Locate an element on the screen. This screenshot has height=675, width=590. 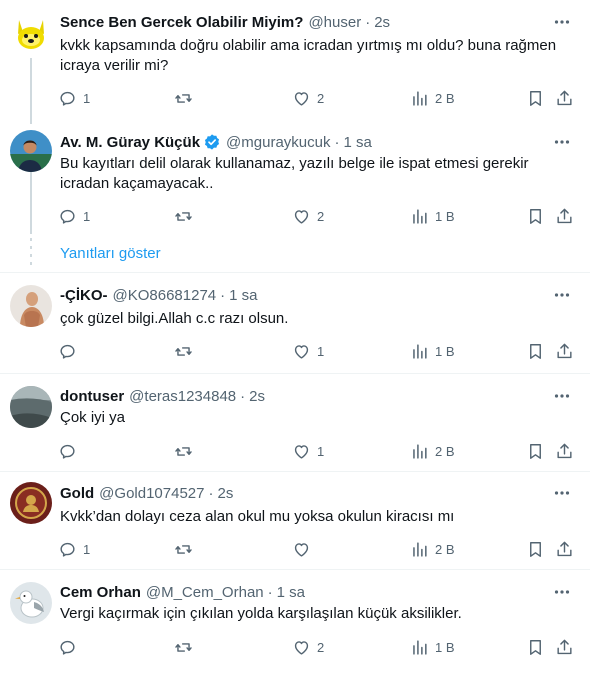
doge-avatar-icon is located at coordinates (31, 33).